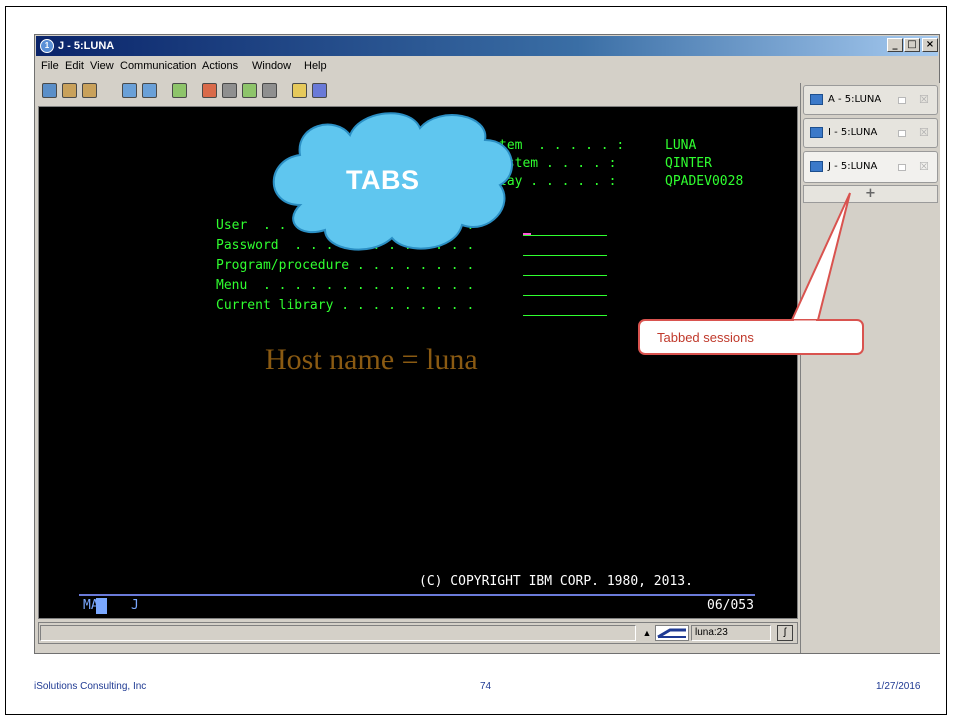 This screenshot has height=721, width=954. Describe the element at coordinates (898, 686) in the screenshot. I see `footer-date: 1/27/2016` at that location.